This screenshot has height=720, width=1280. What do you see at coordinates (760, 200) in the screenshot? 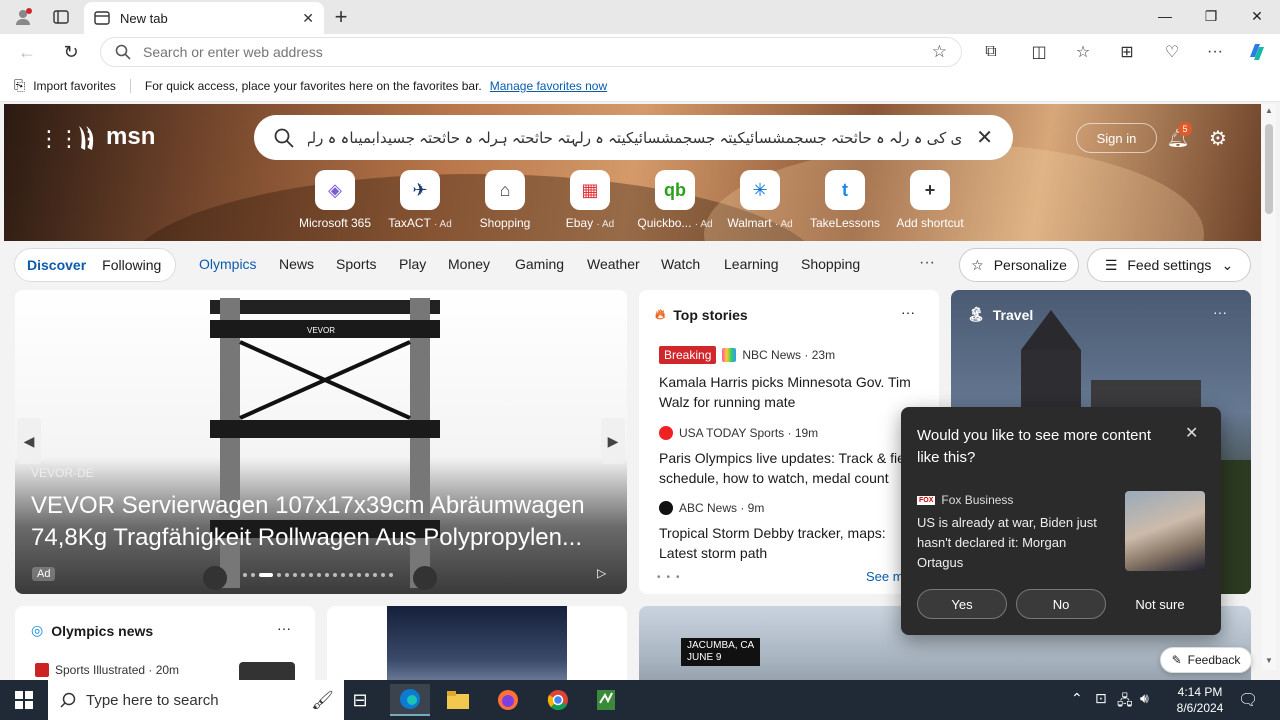
I see `shortcut-walmart: ✳ Walmart · Ad` at bounding box center [760, 200].